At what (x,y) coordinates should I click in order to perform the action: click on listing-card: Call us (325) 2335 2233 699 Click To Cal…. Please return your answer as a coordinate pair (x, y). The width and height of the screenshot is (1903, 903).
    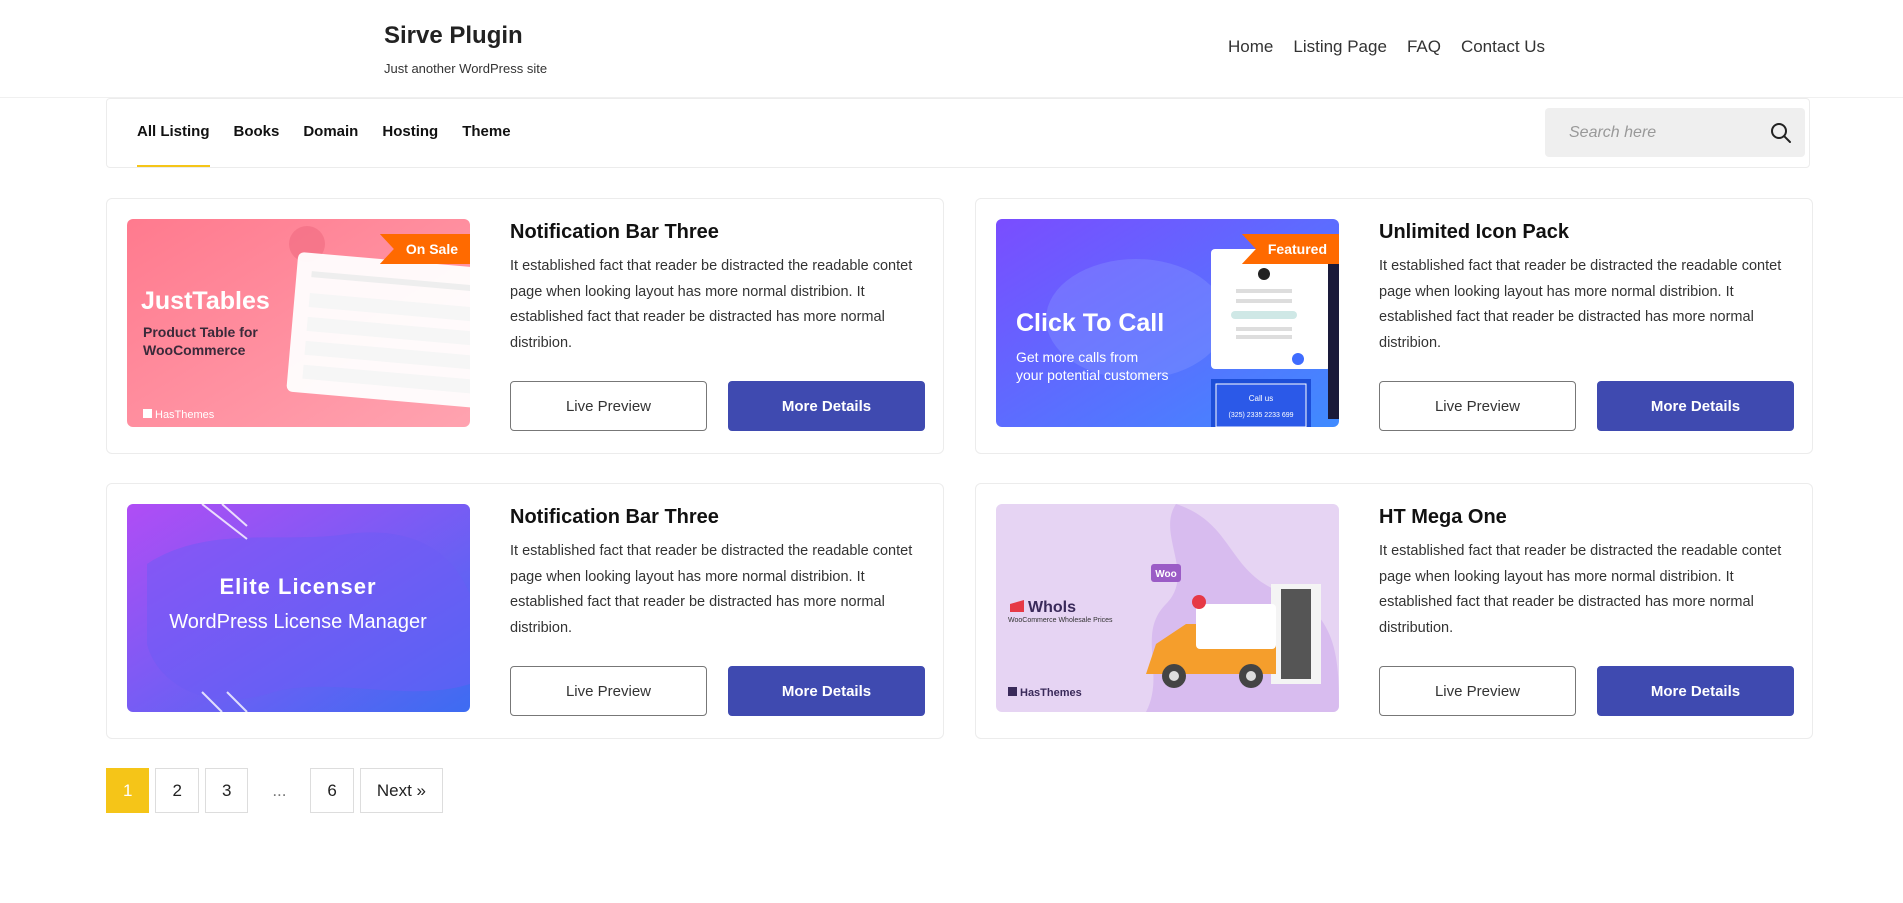
    Looking at the image, I should click on (1394, 326).